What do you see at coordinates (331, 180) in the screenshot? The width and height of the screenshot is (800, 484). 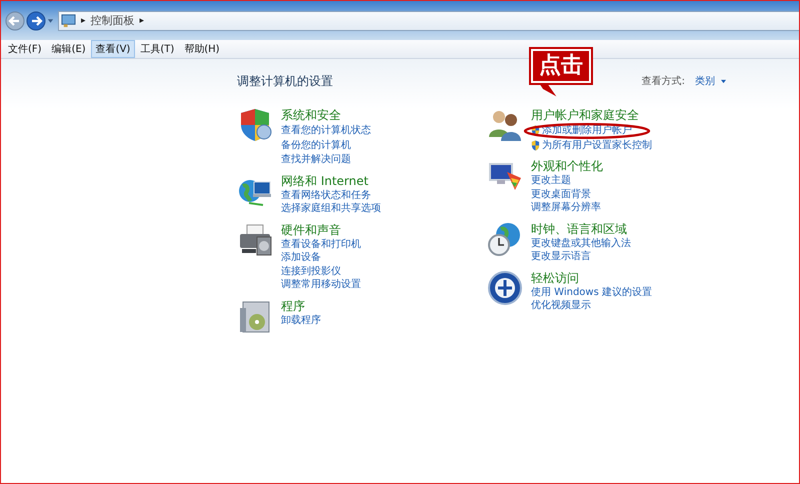 I see `category-title: 网络和 Internet` at bounding box center [331, 180].